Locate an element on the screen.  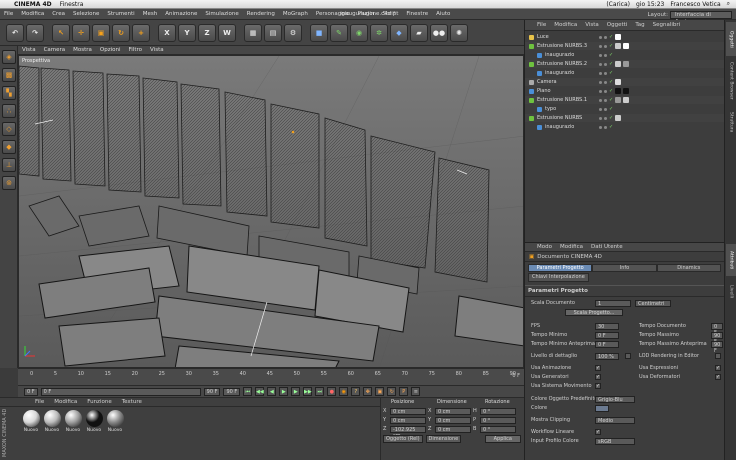
object-row: Estrusione NURBS.3 ✓ is located at coordinates (625, 46).